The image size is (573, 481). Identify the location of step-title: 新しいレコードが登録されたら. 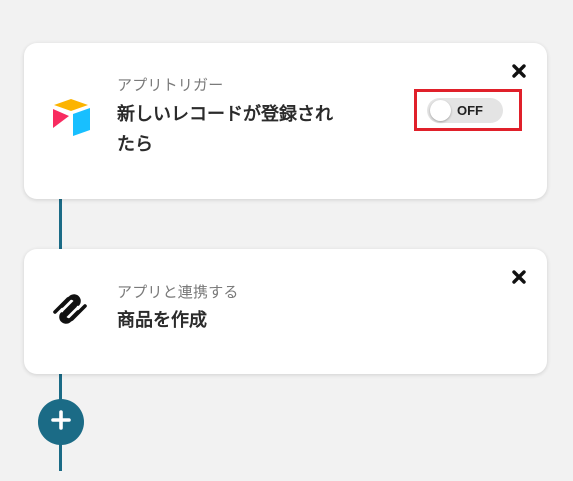
(225, 129).